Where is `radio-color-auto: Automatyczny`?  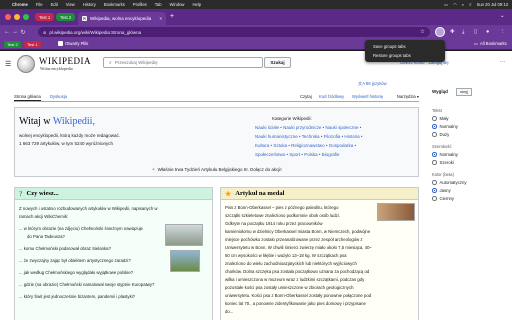
radio-color-auto: Automatyczny is located at coordinates (449, 182).